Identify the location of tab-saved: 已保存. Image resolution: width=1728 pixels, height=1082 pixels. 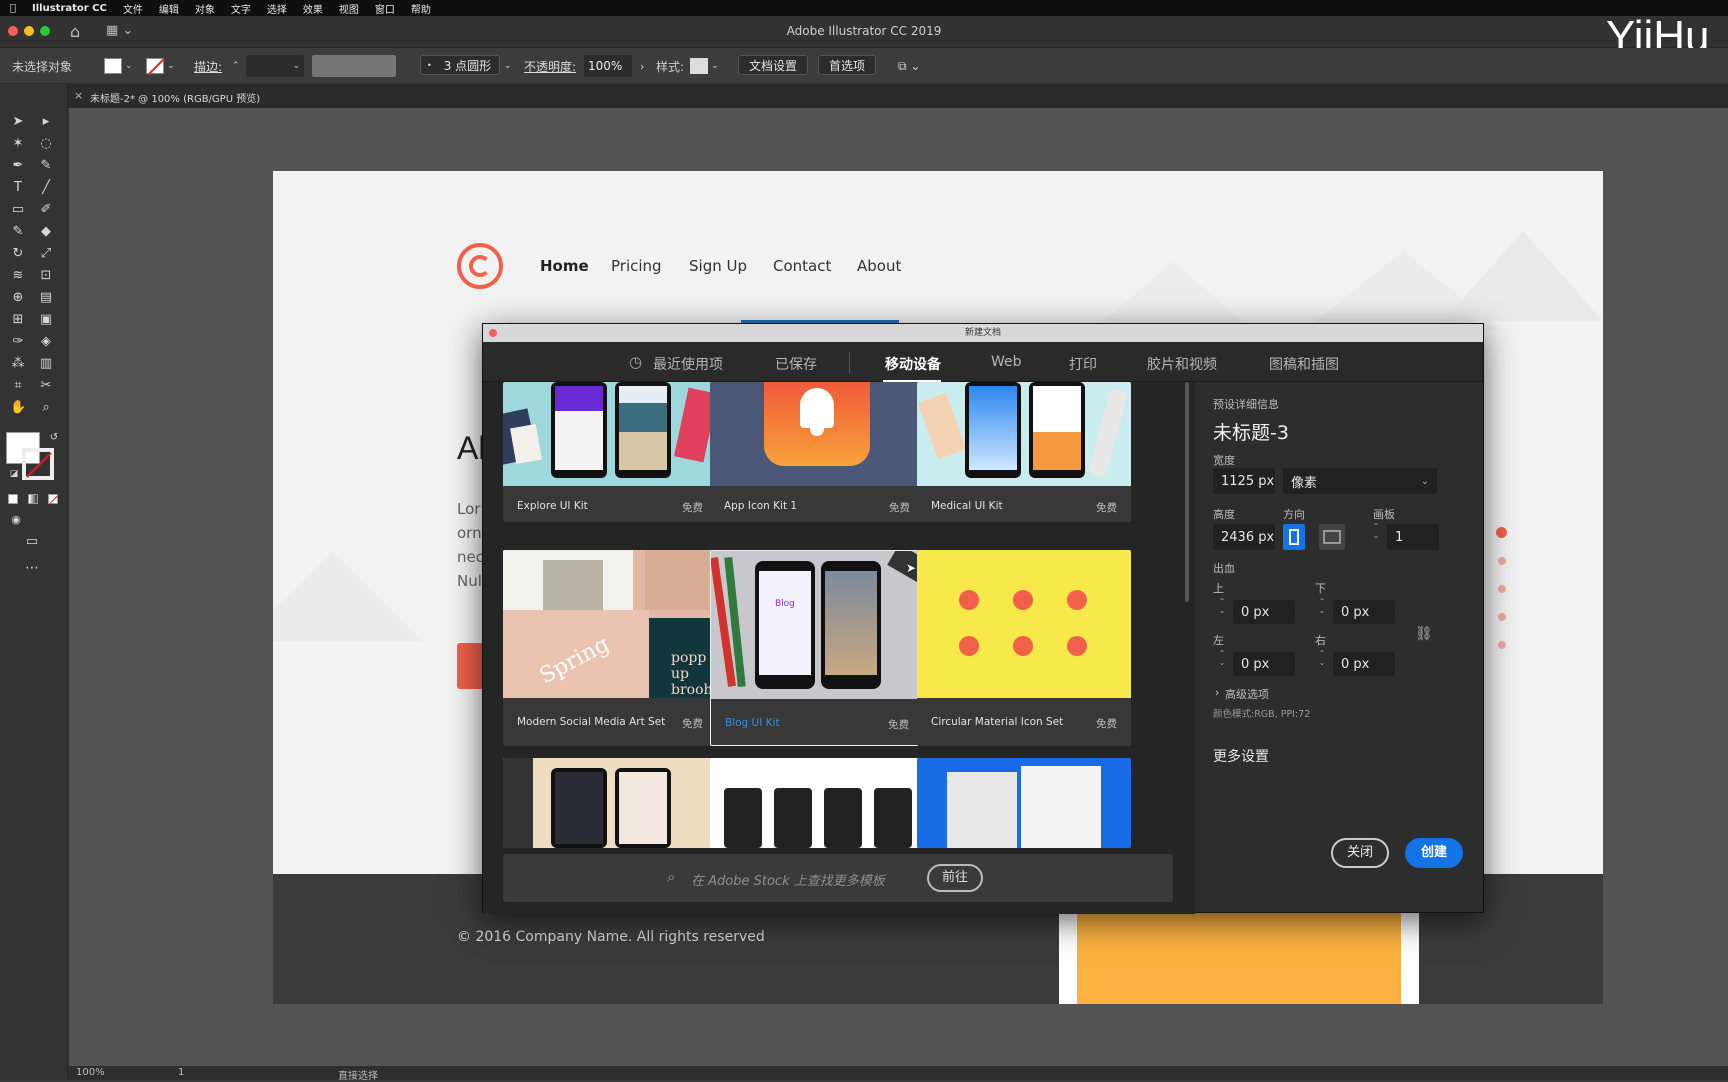
(796, 364).